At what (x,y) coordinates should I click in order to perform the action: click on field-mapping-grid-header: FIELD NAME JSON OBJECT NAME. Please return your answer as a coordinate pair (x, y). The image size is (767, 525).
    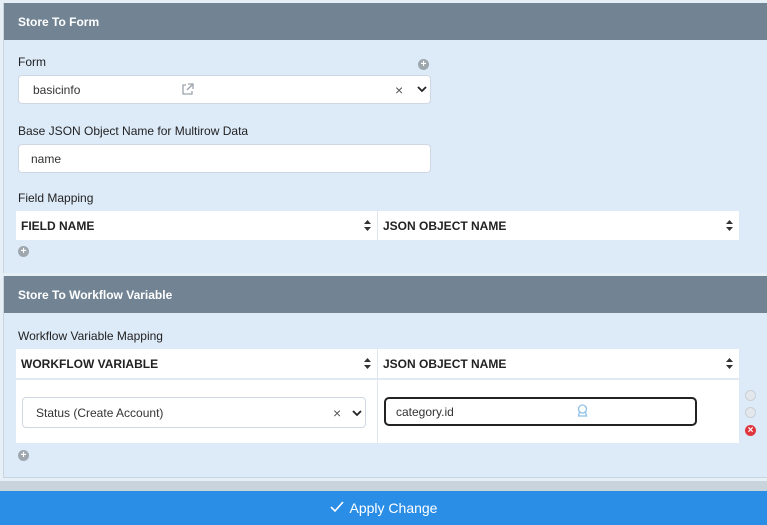
    Looking at the image, I should click on (377, 225).